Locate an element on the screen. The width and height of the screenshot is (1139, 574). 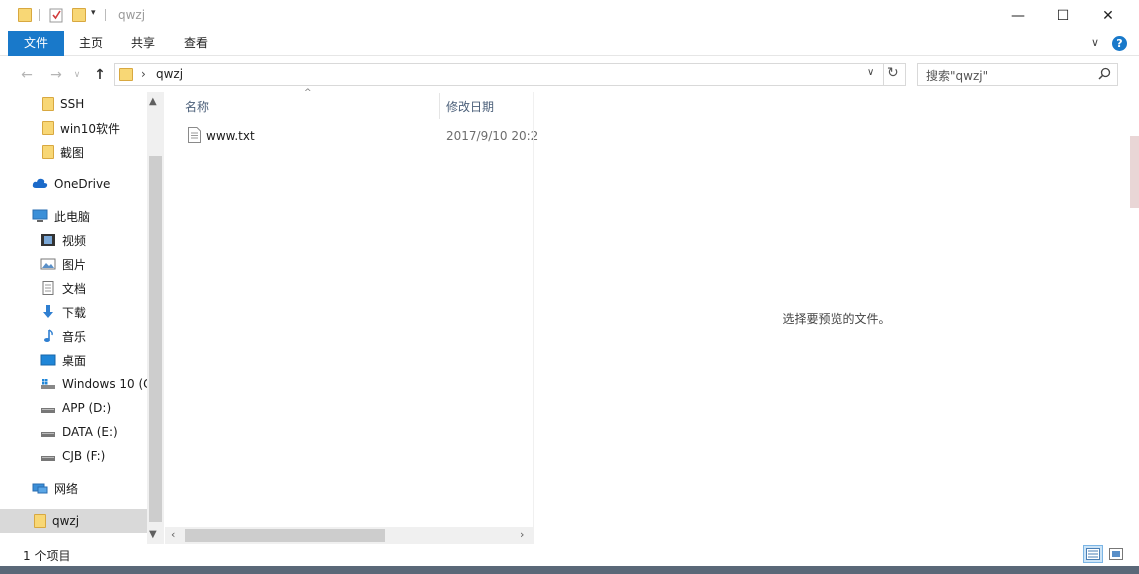
cloud-icon is located at coordinates (40, 184).